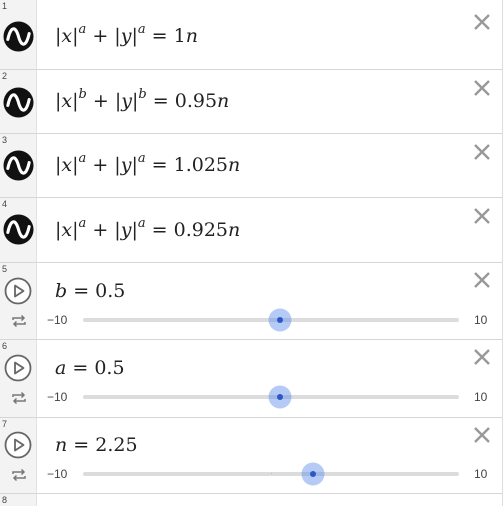 This screenshot has height=506, width=503. Describe the element at coordinates (5, 346) in the screenshot. I see `row-index: 6` at that location.